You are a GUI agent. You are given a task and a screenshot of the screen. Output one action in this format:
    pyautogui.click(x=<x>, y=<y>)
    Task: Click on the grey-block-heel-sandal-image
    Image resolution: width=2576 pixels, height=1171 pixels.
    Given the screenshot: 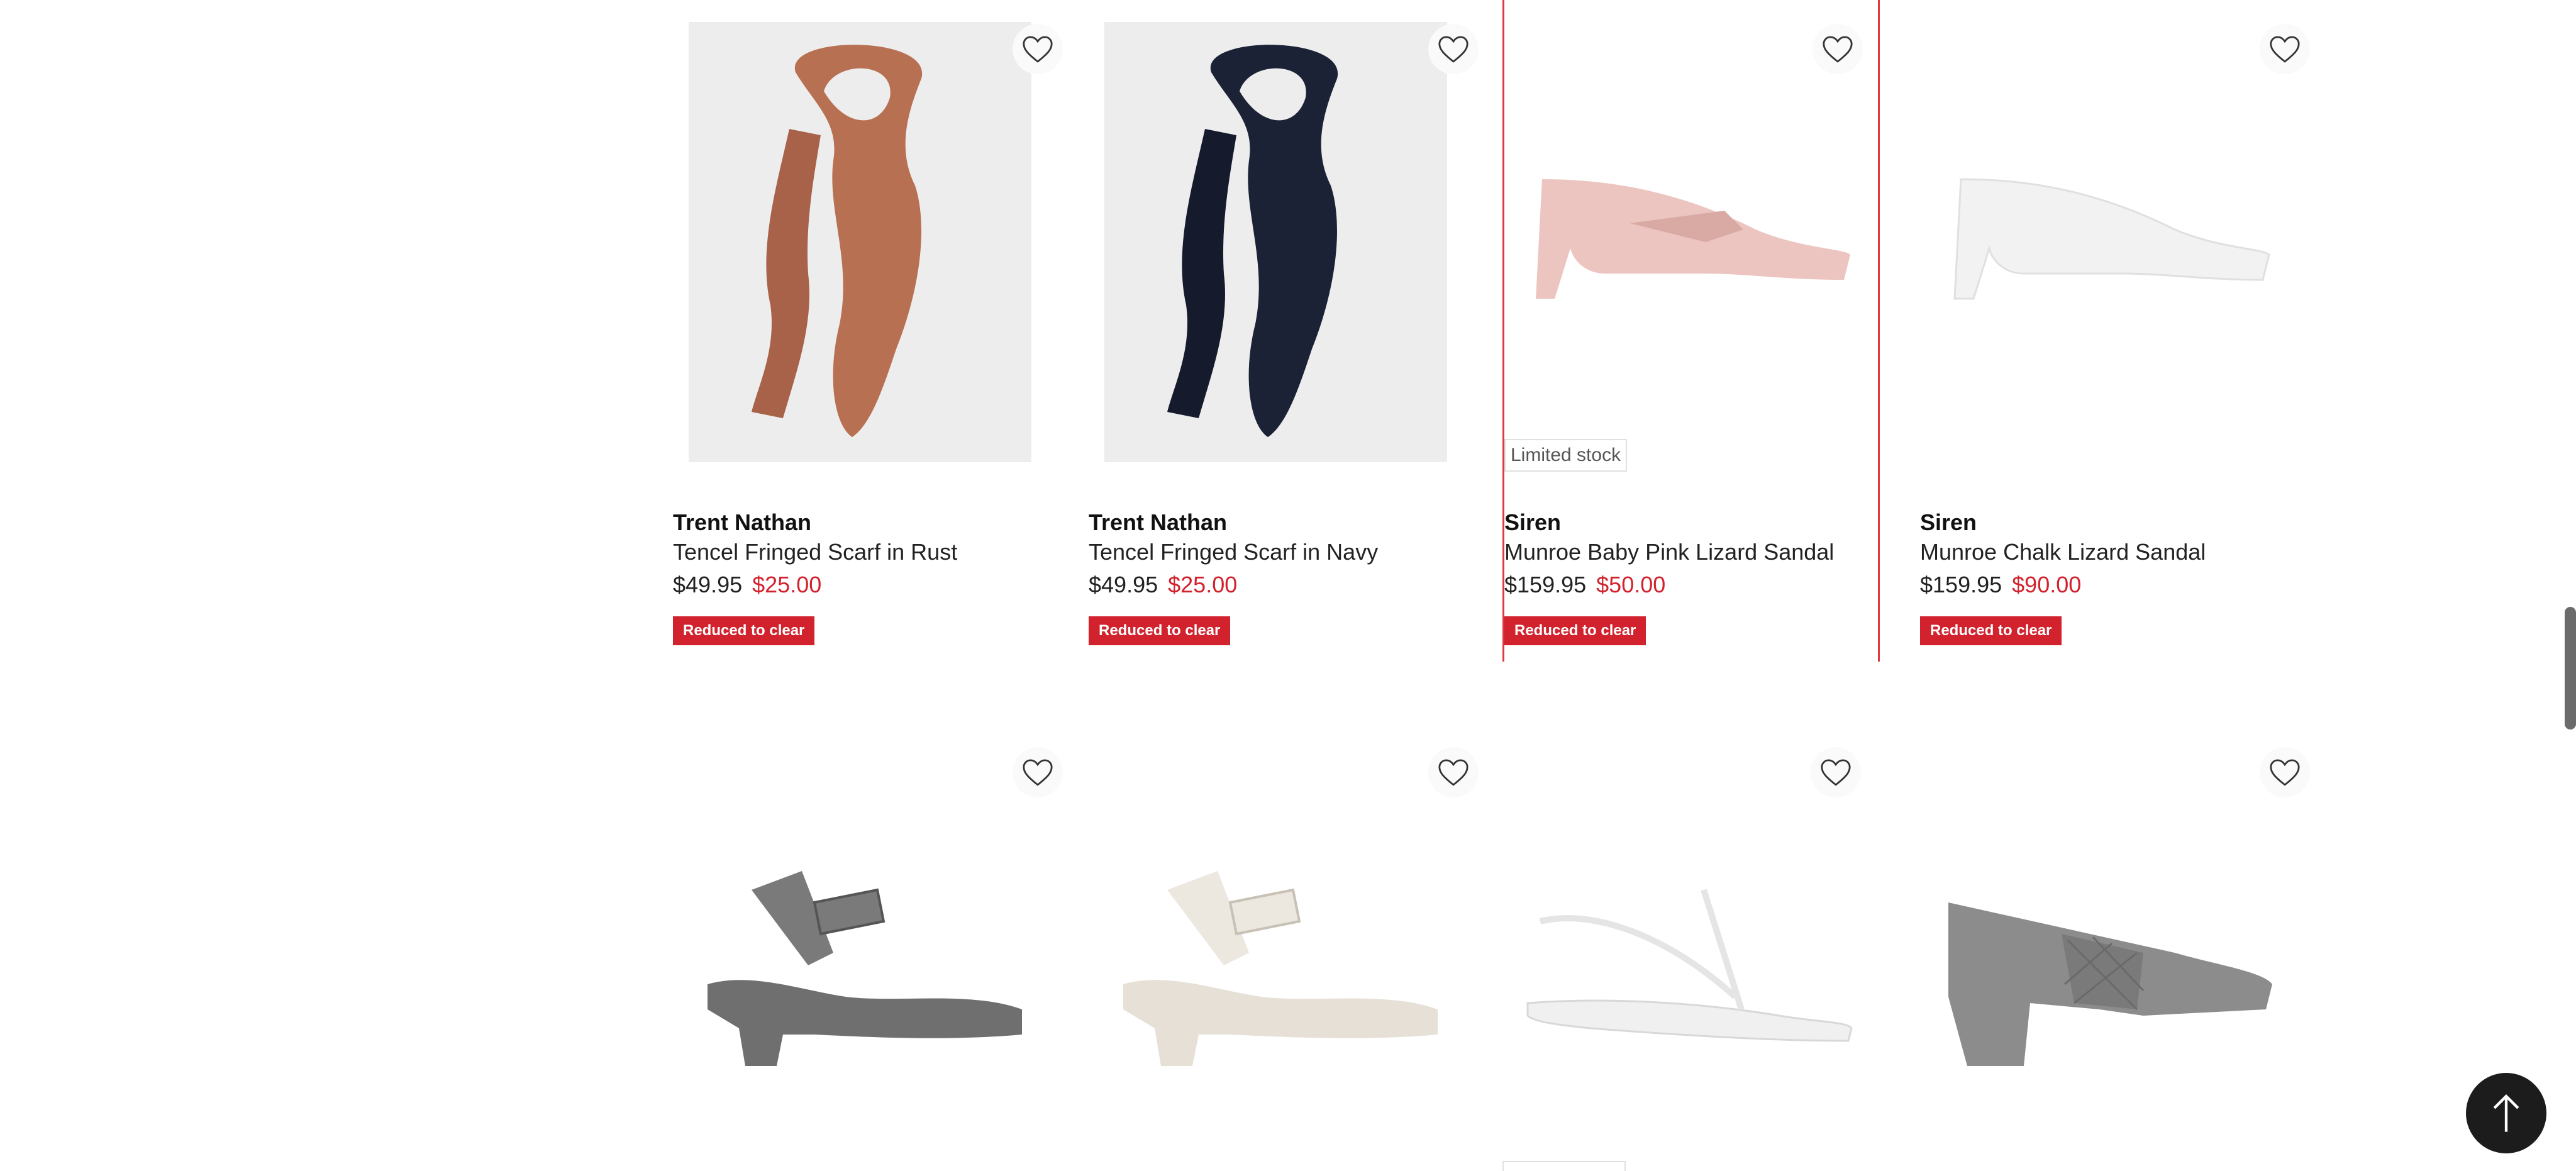 What is the action you would take?
    pyautogui.click(x=860, y=958)
    